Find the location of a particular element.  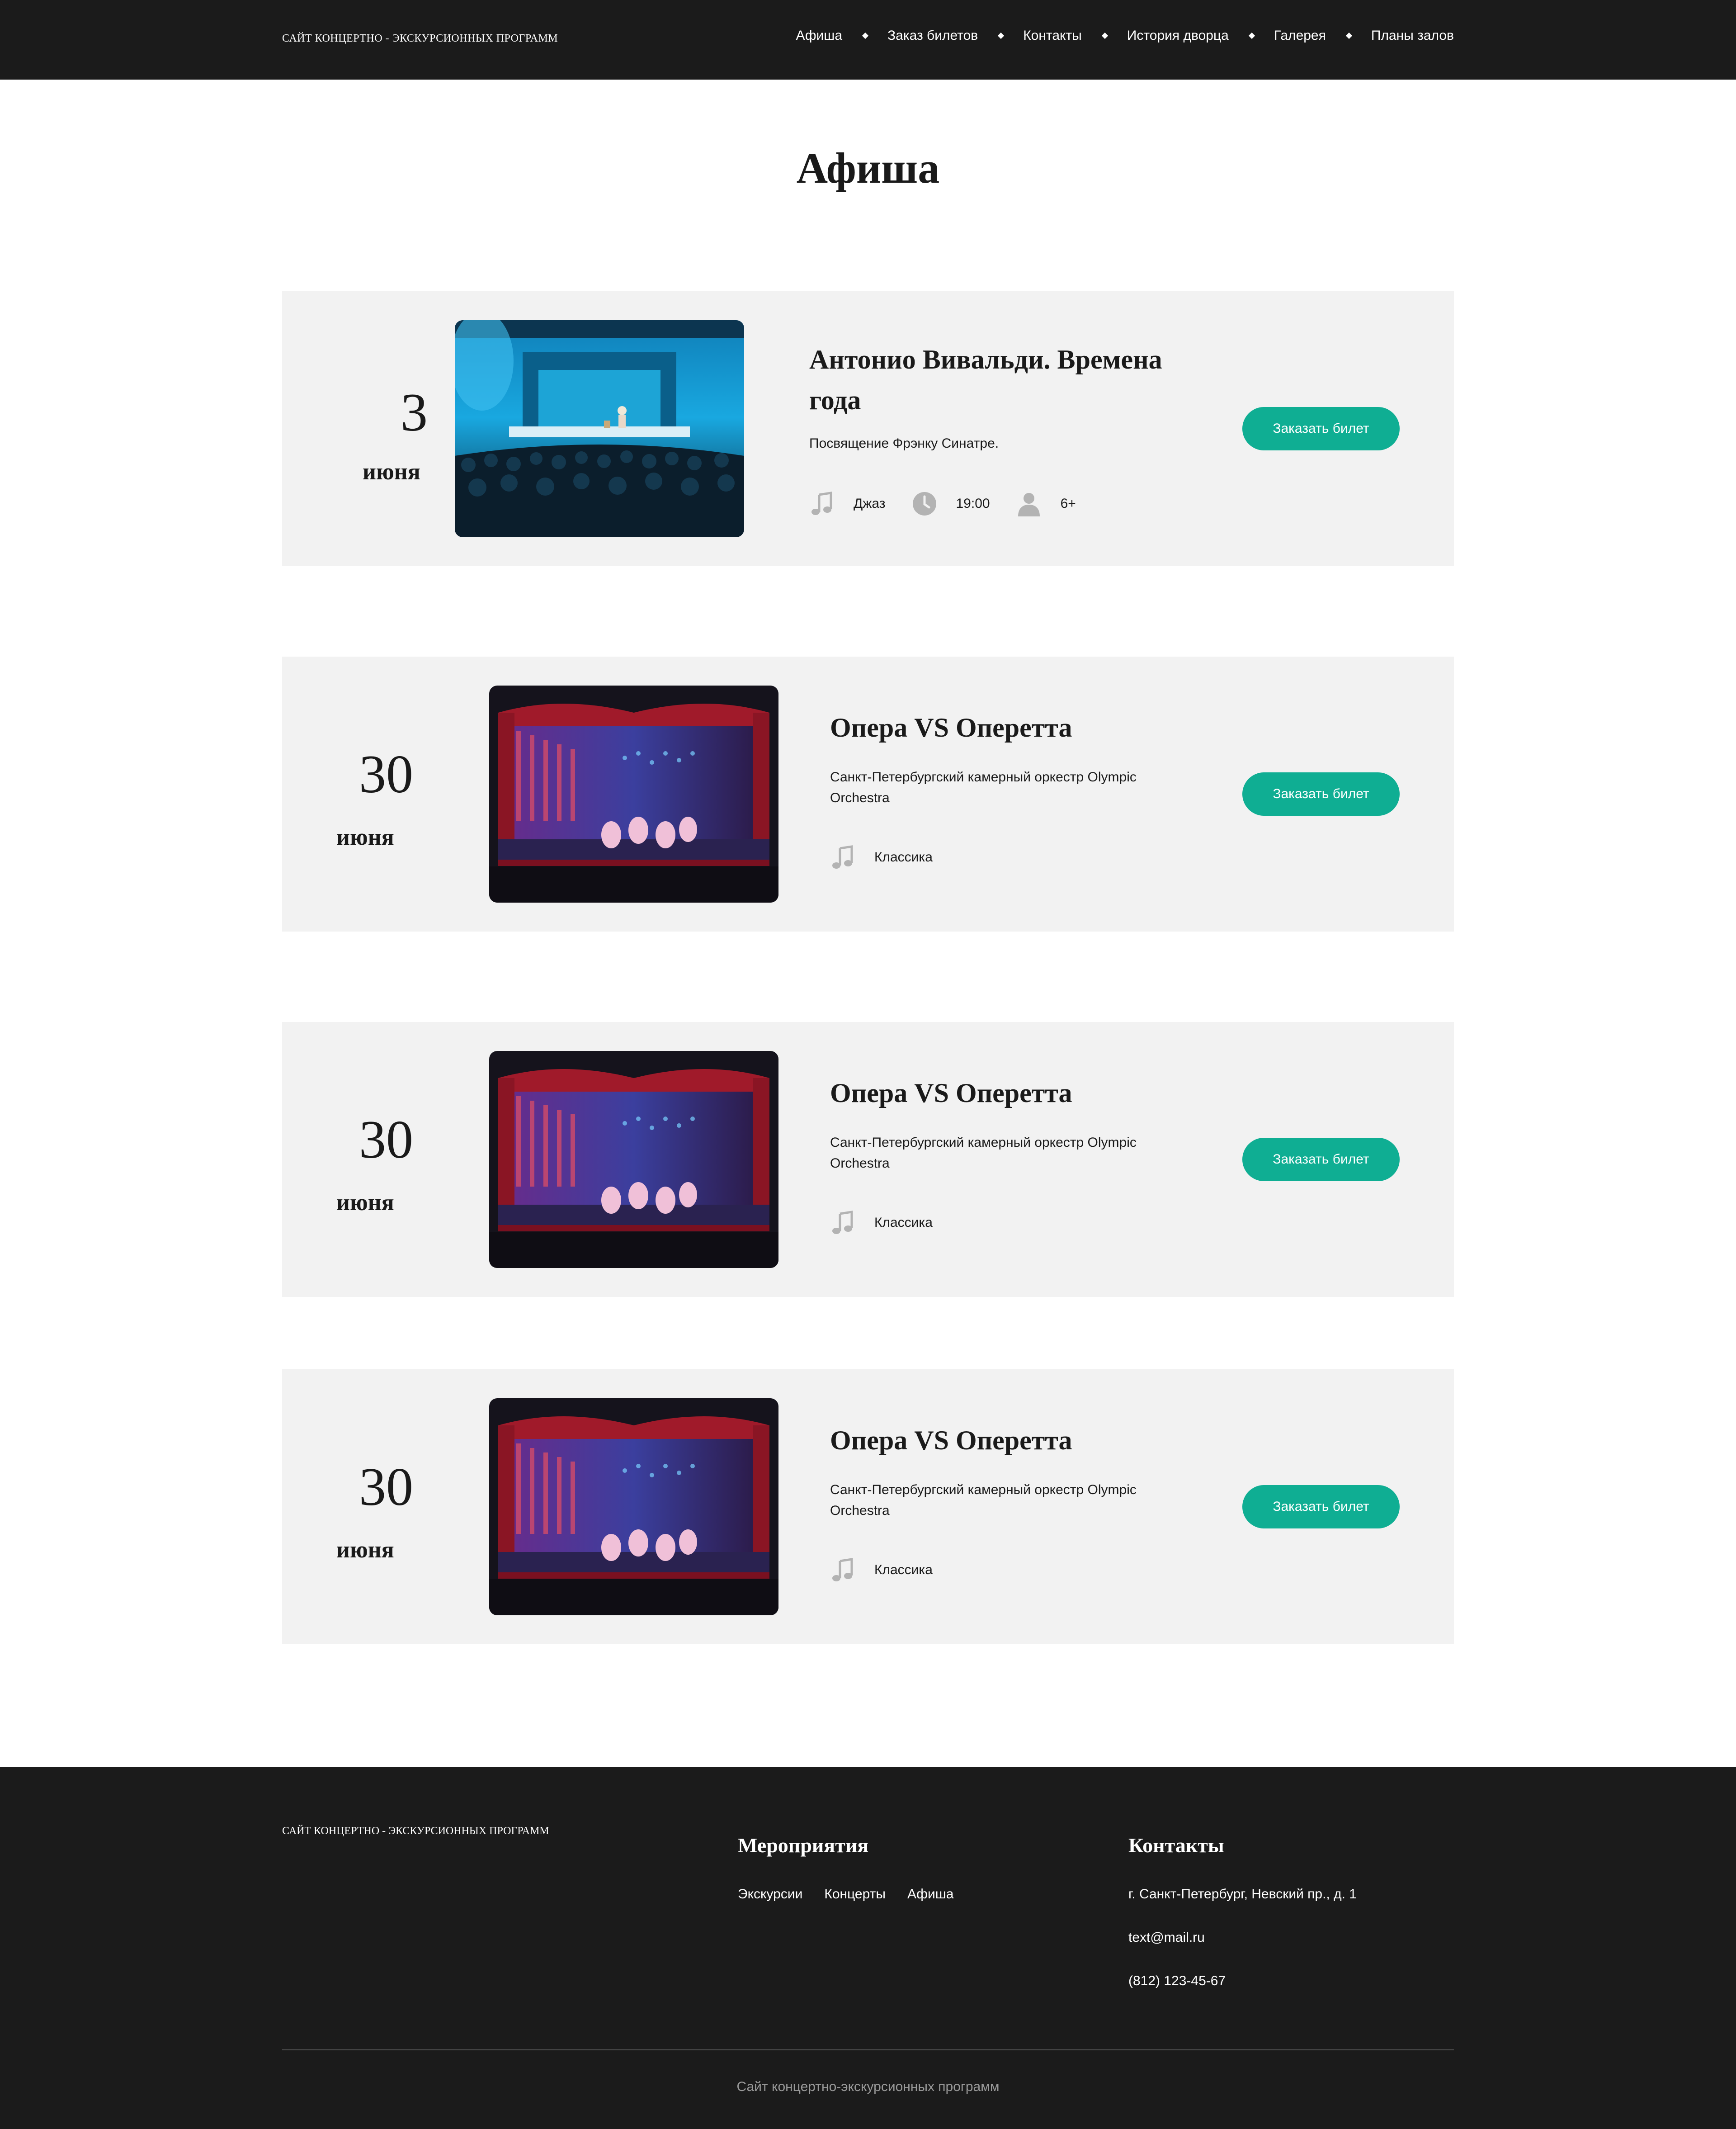

footer-events-heading: Мероприятия is located at coordinates (804, 1845).